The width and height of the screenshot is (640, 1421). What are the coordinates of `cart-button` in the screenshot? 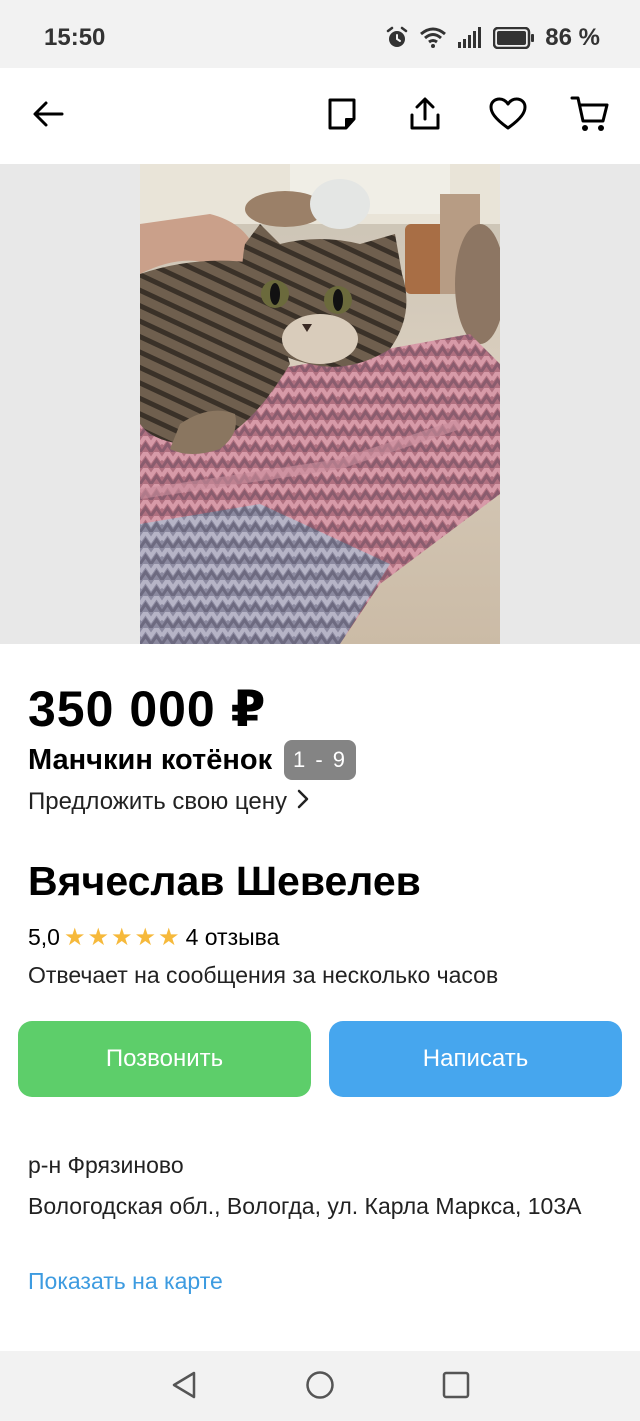 It's located at (590, 116).